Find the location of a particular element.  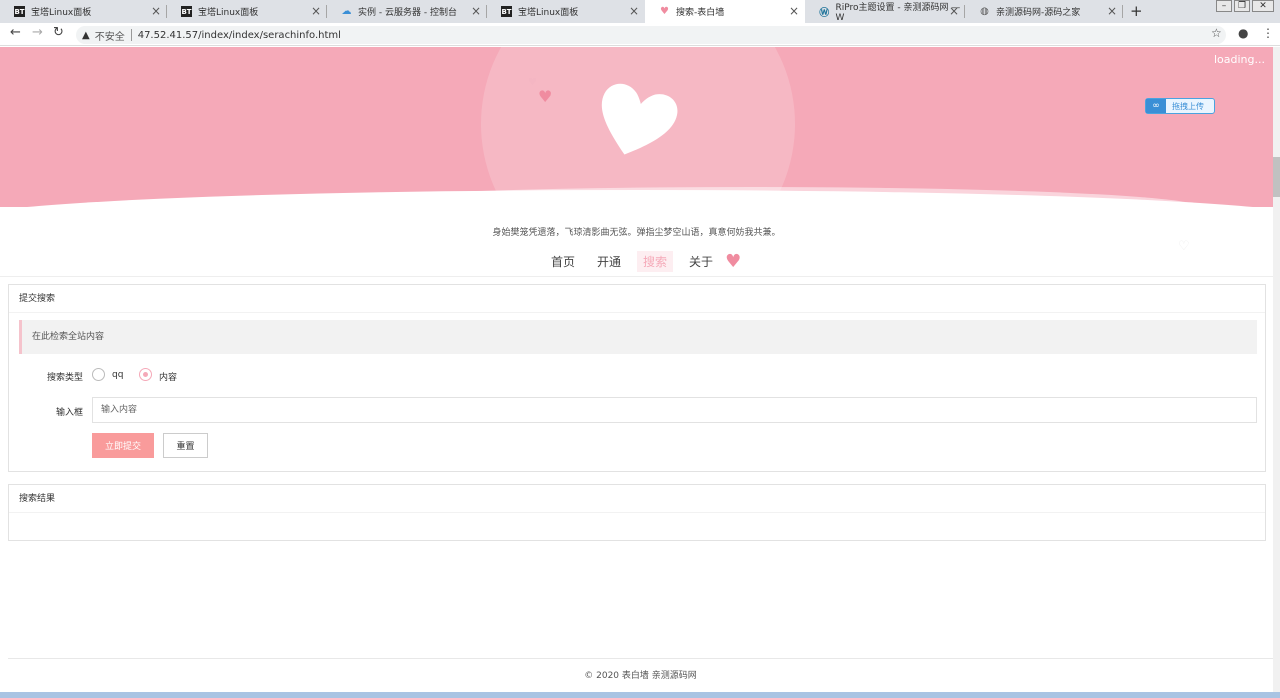

upload-icon: ∞ is located at coordinates (1156, 106).